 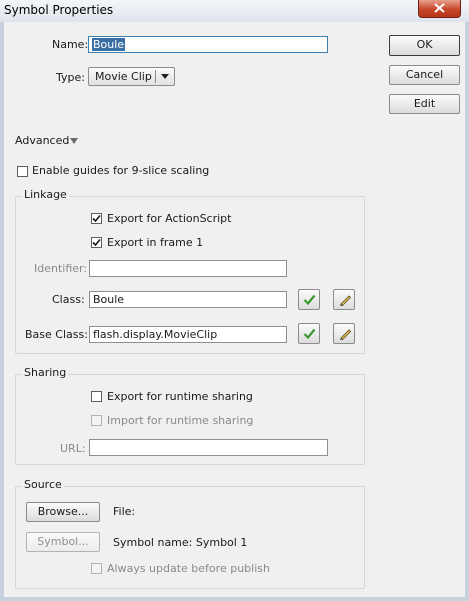 I want to click on edit-class-button, so click(x=344, y=299).